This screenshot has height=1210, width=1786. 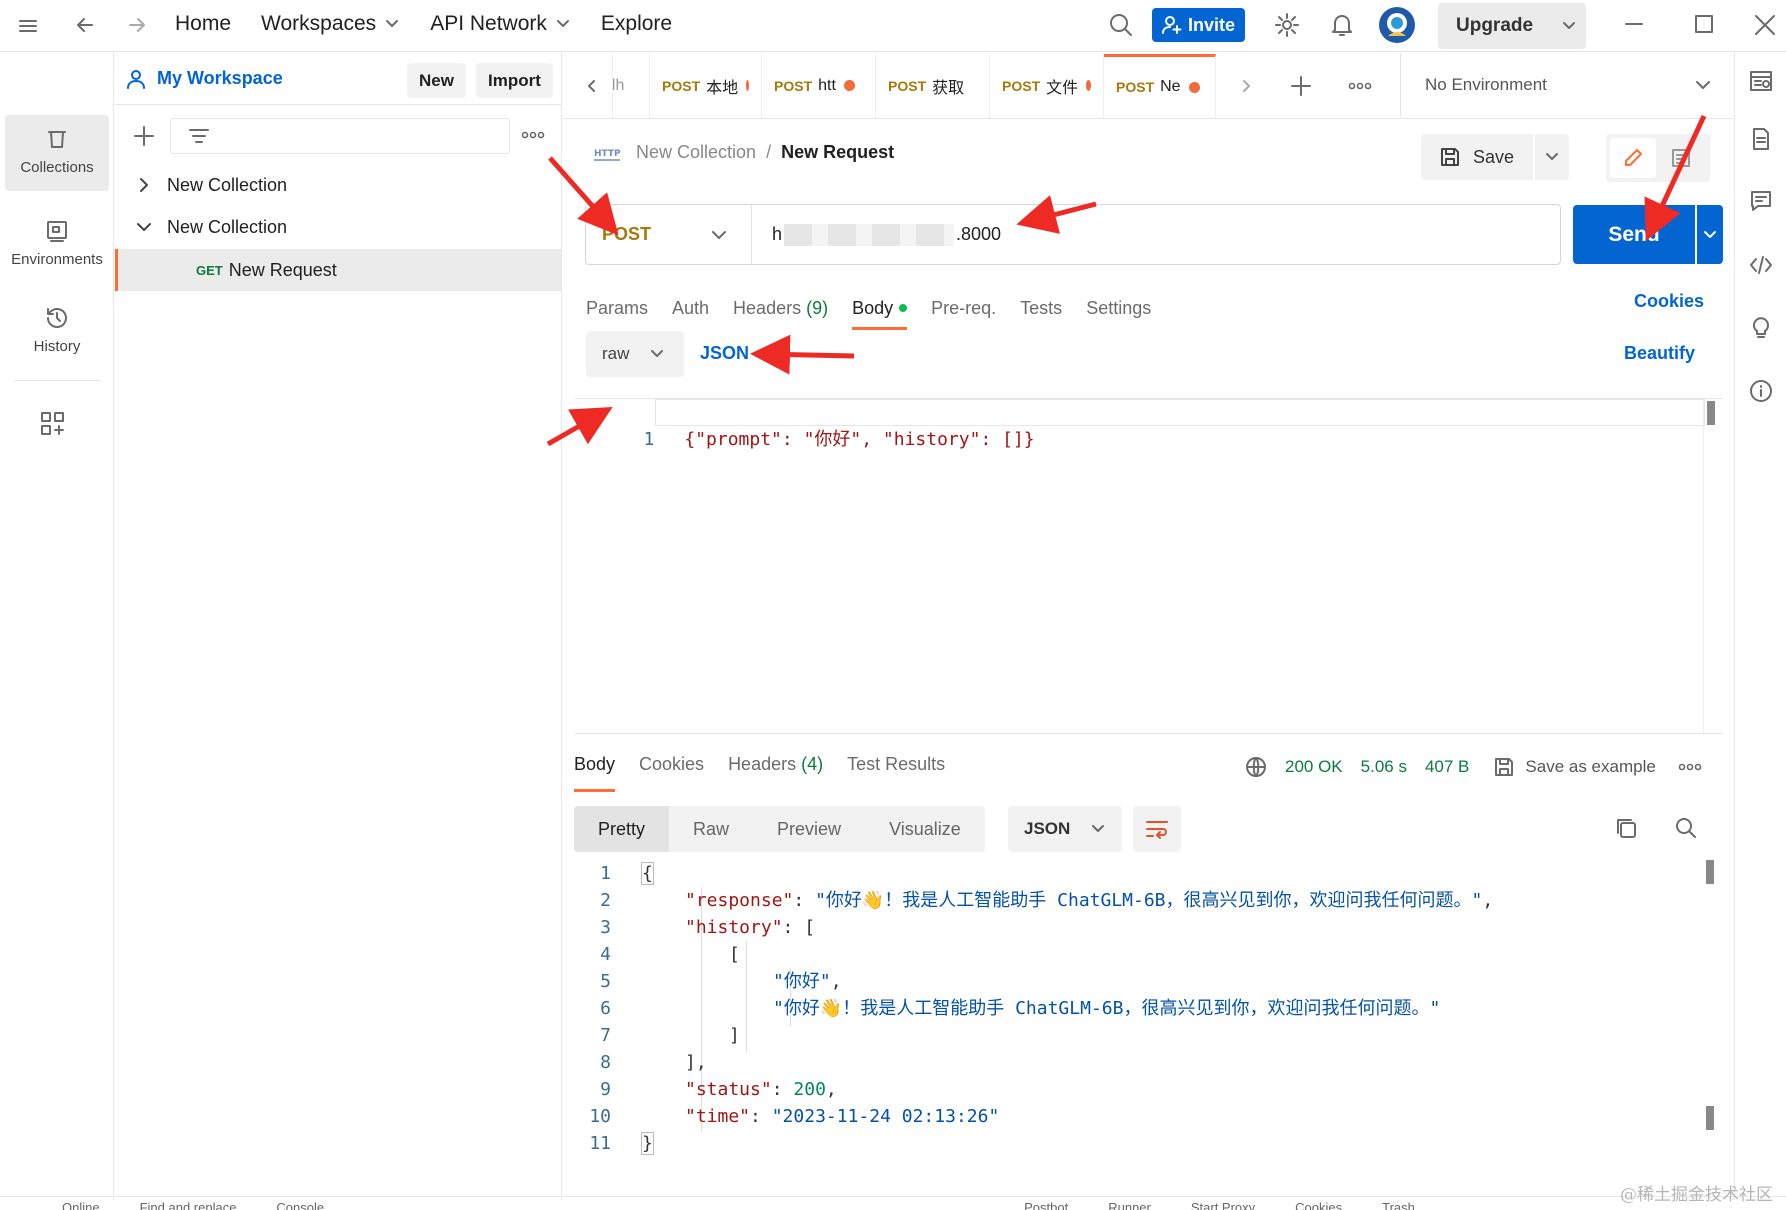 I want to click on avatar, so click(x=1397, y=25).